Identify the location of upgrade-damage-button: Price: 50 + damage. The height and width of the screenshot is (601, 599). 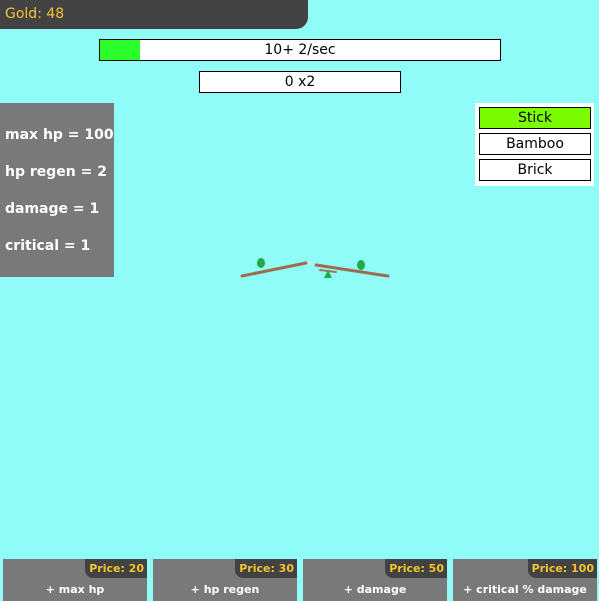
(375, 580).